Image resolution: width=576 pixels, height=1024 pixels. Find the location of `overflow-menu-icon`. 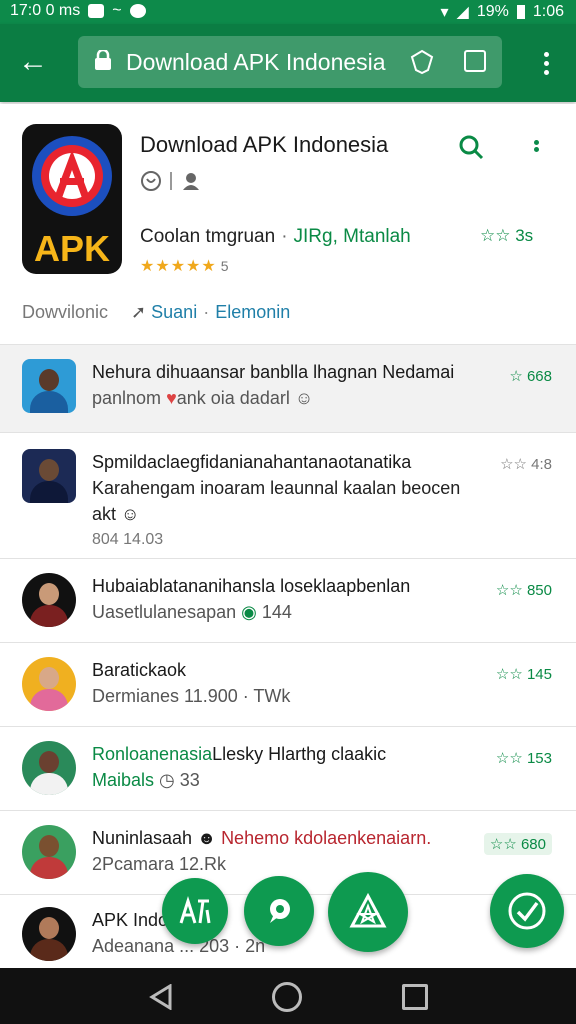

overflow-menu-icon is located at coordinates (547, 64).